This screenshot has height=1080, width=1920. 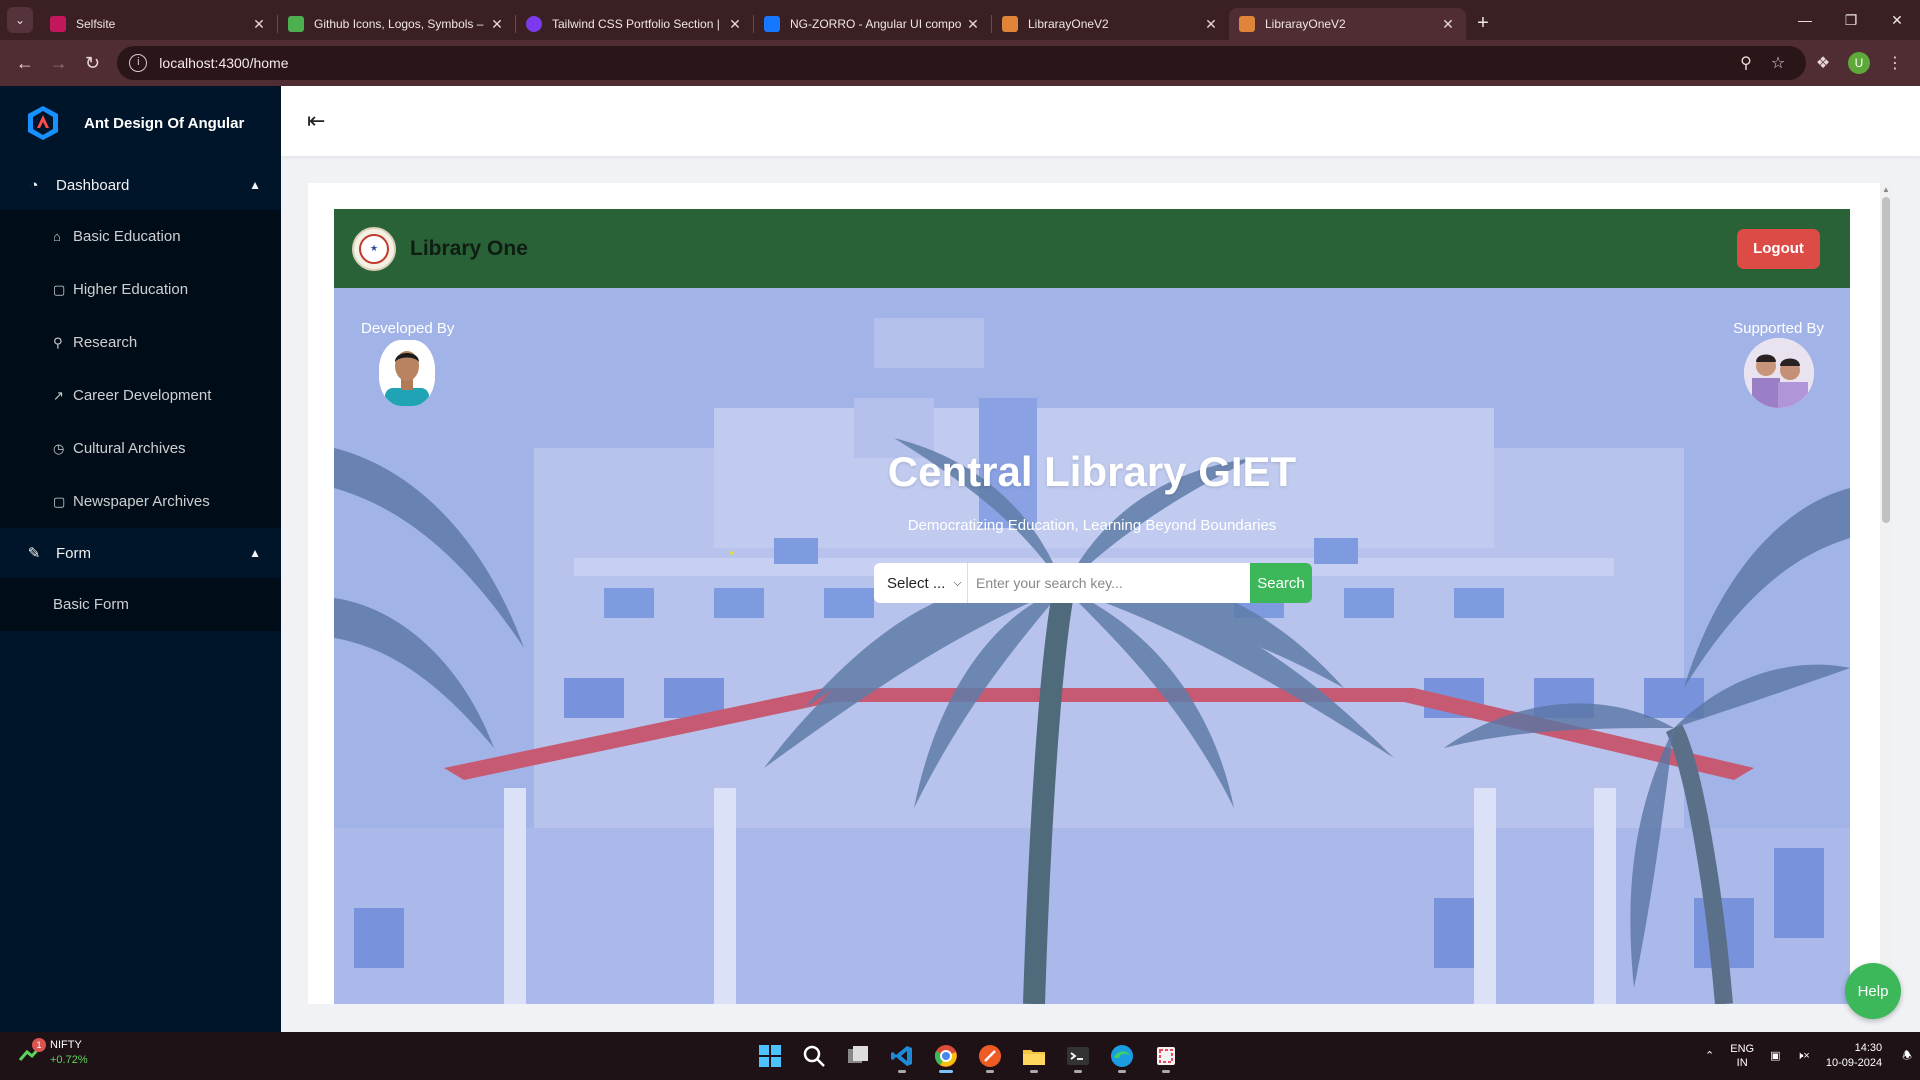 What do you see at coordinates (140, 604) in the screenshot?
I see `sidebar-item-basic-form: Basic Form` at bounding box center [140, 604].